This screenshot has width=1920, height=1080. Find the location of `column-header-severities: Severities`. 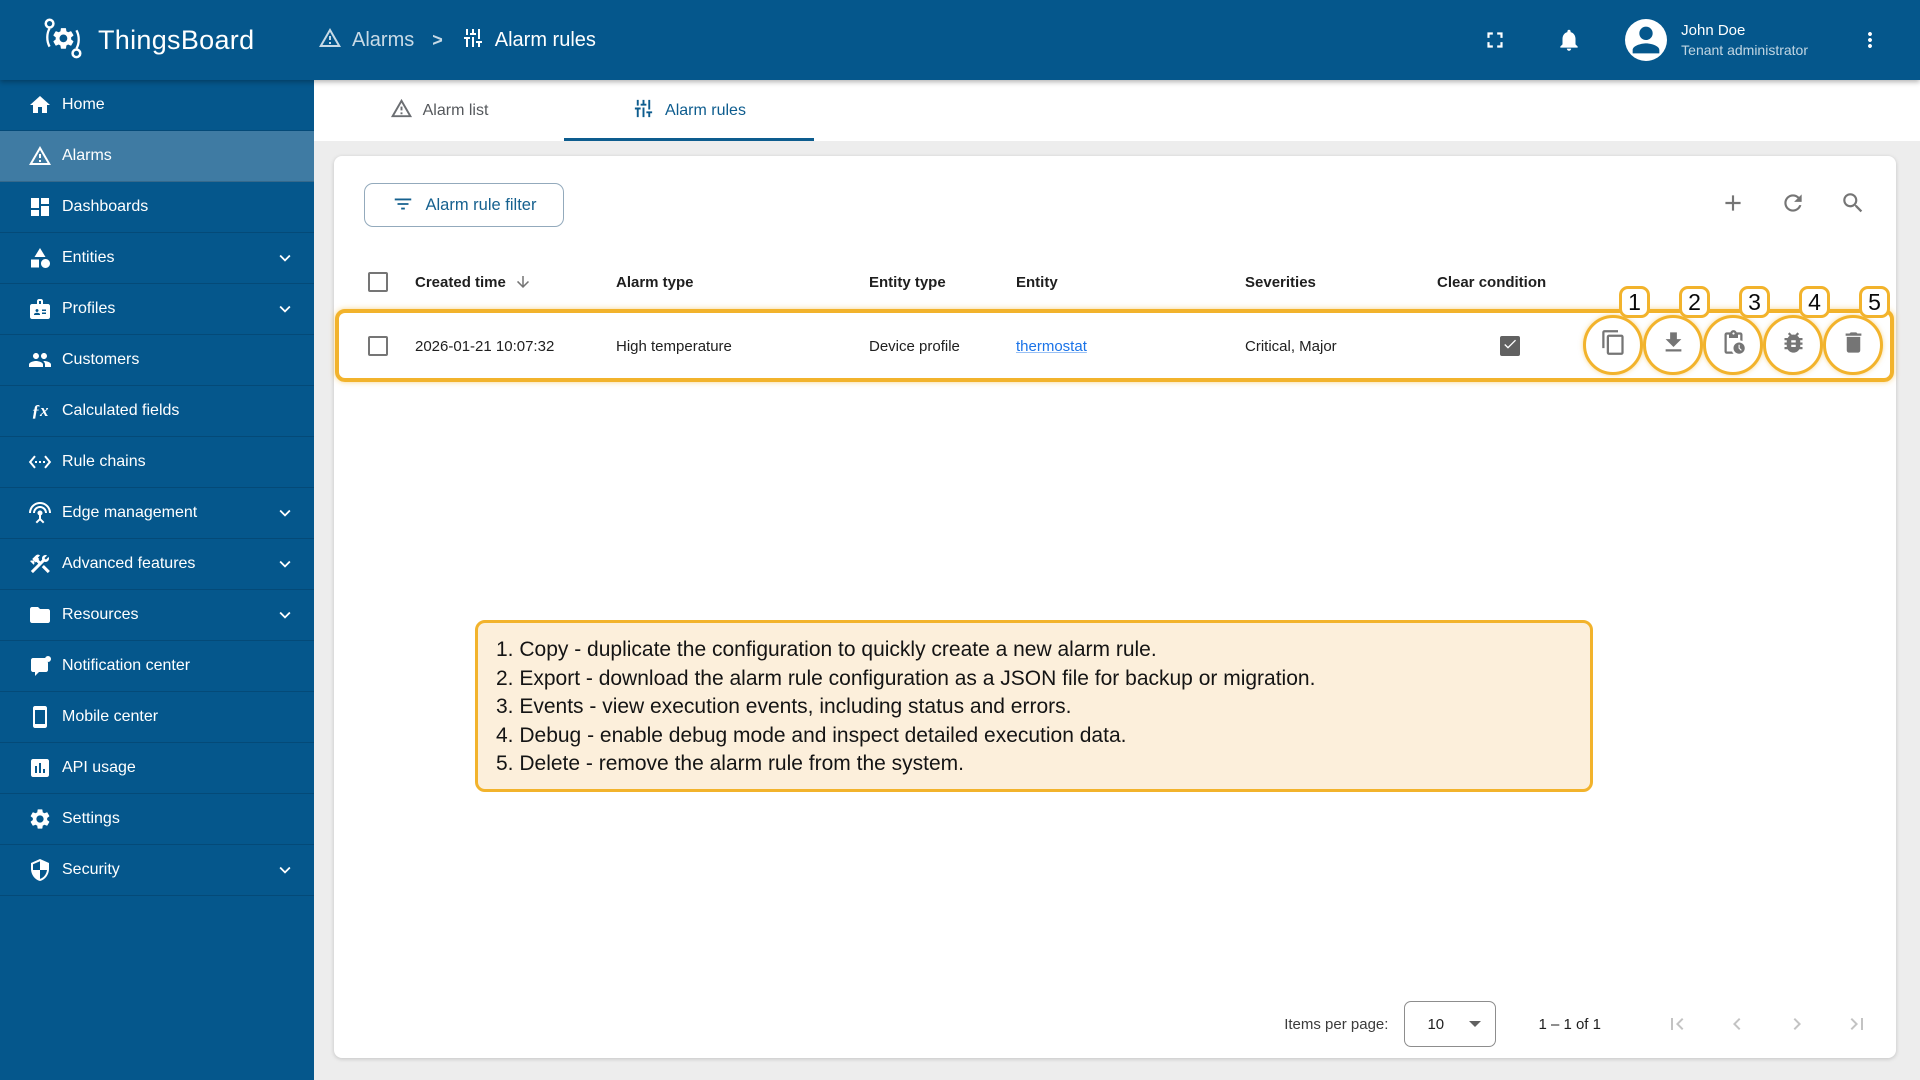

column-header-severities: Severities is located at coordinates (1280, 282).